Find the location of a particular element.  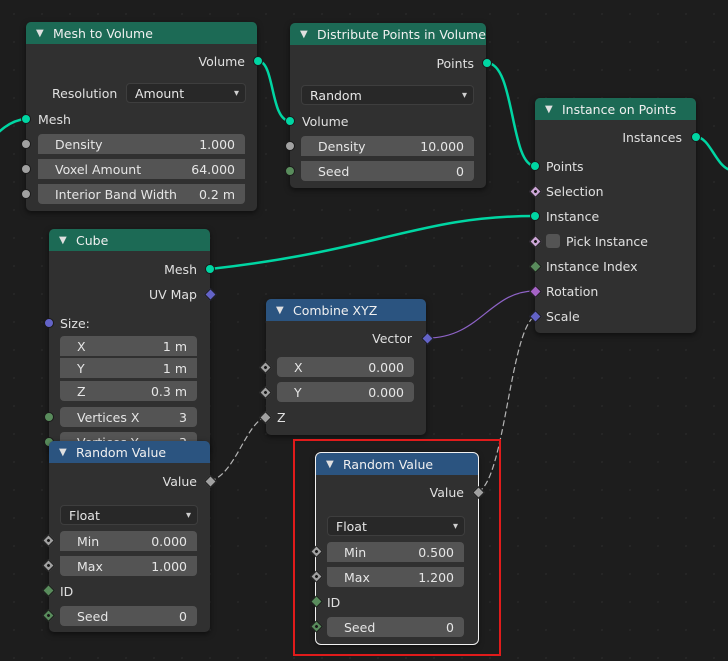

size-z-field: Z 0.3 m is located at coordinates (128, 391).